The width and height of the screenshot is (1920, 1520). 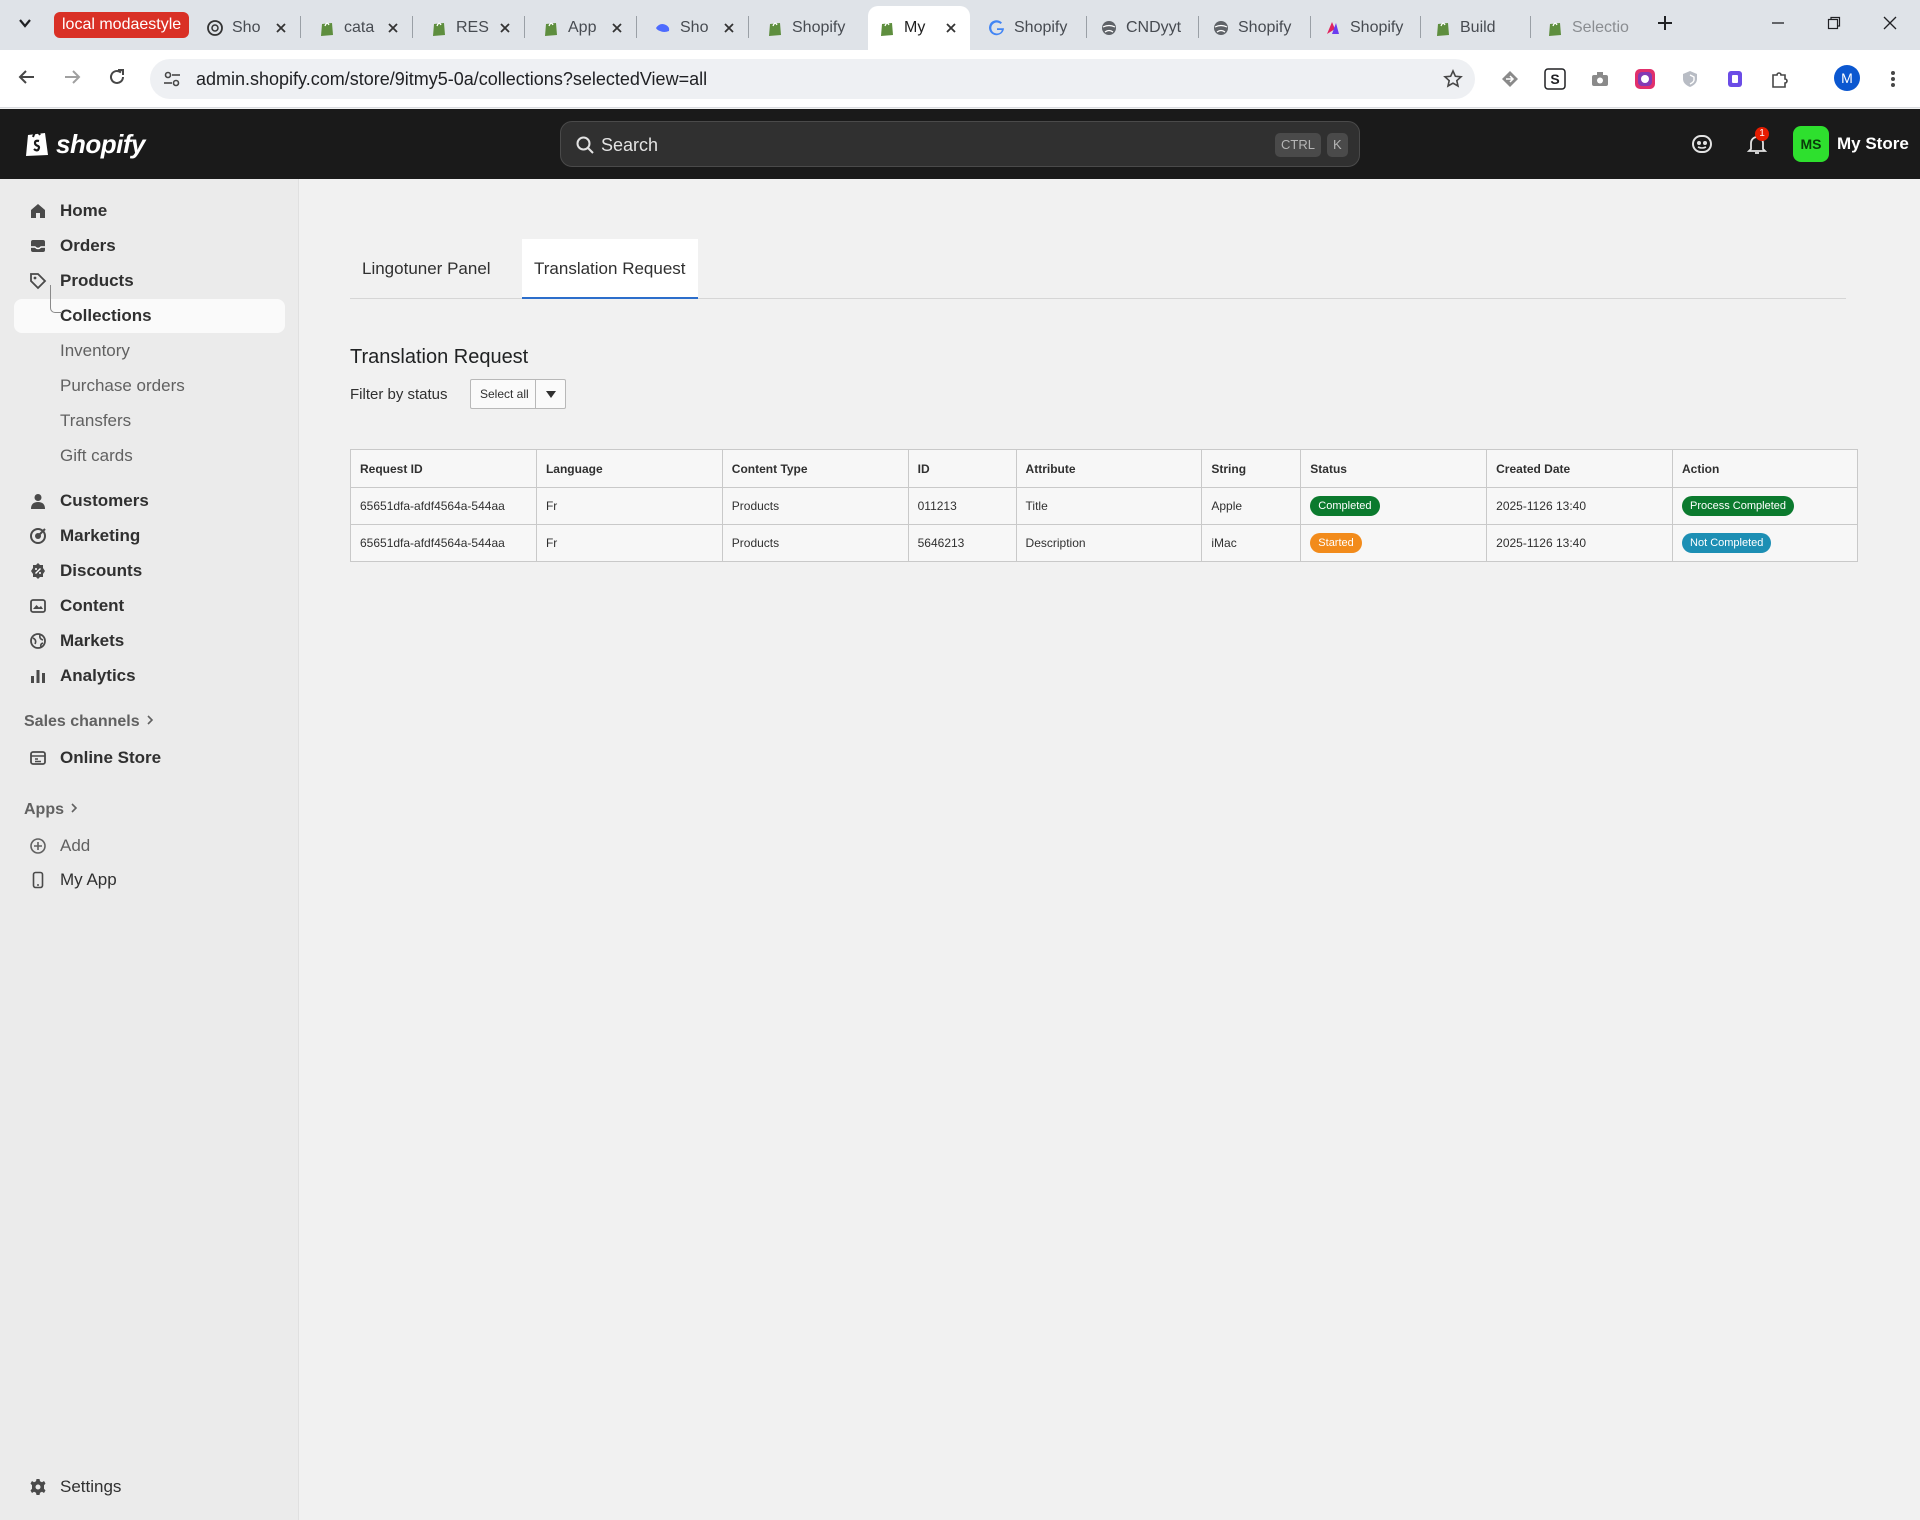 What do you see at coordinates (92, 605) in the screenshot?
I see `sidebar-item-label: Content` at bounding box center [92, 605].